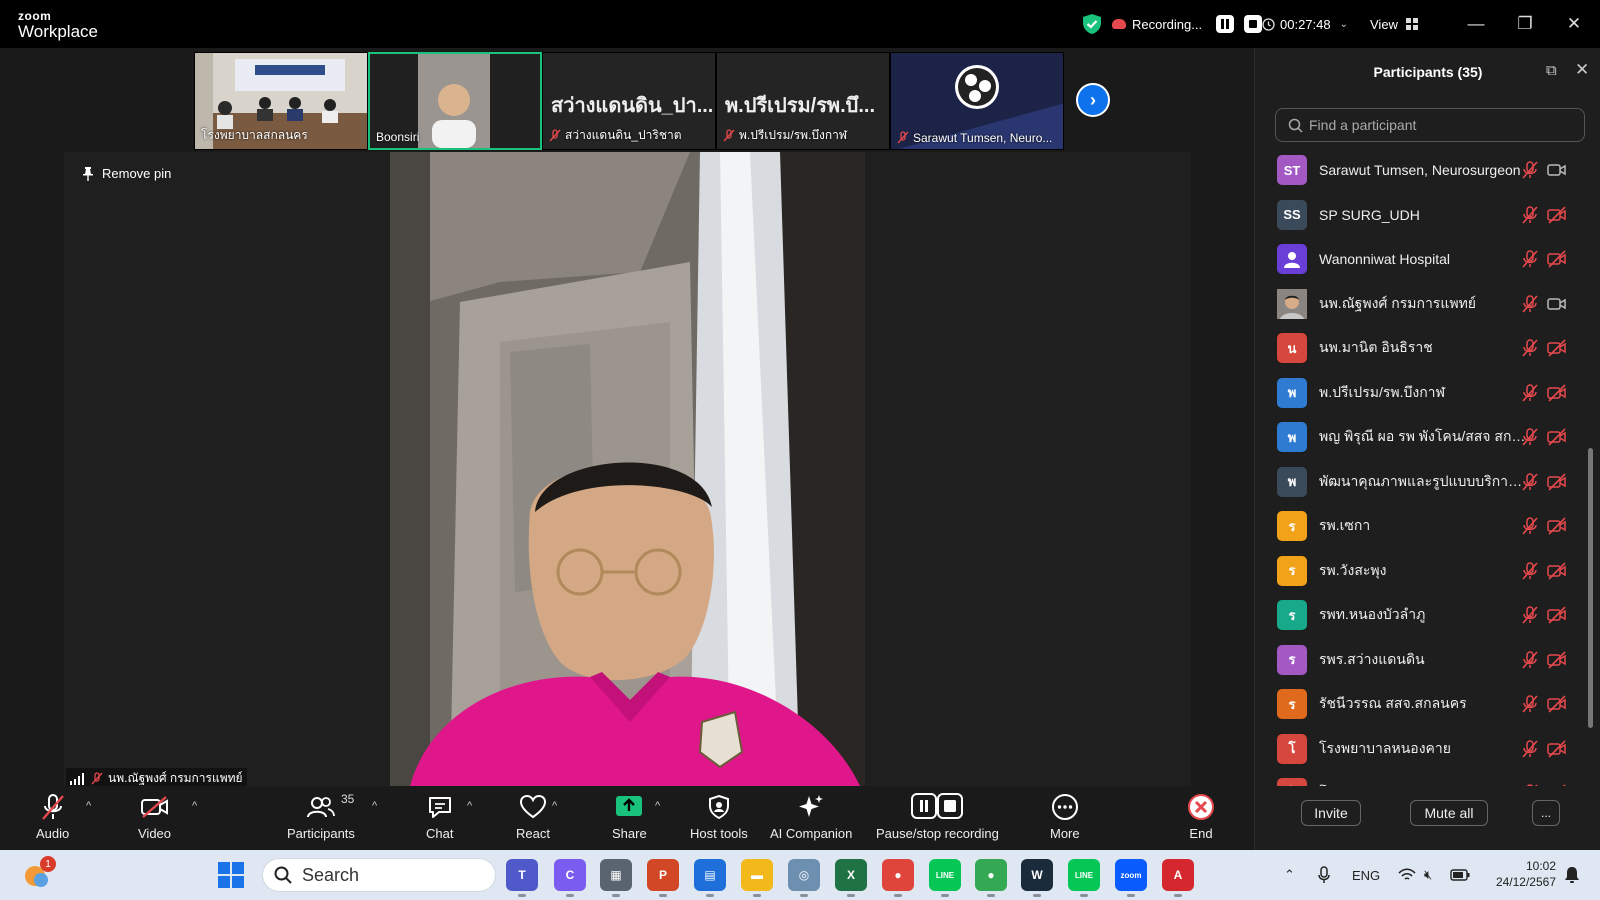 This screenshot has height=900, width=1600. Describe the element at coordinates (1178, 878) in the screenshot. I see `acrobat-icon: A` at that location.